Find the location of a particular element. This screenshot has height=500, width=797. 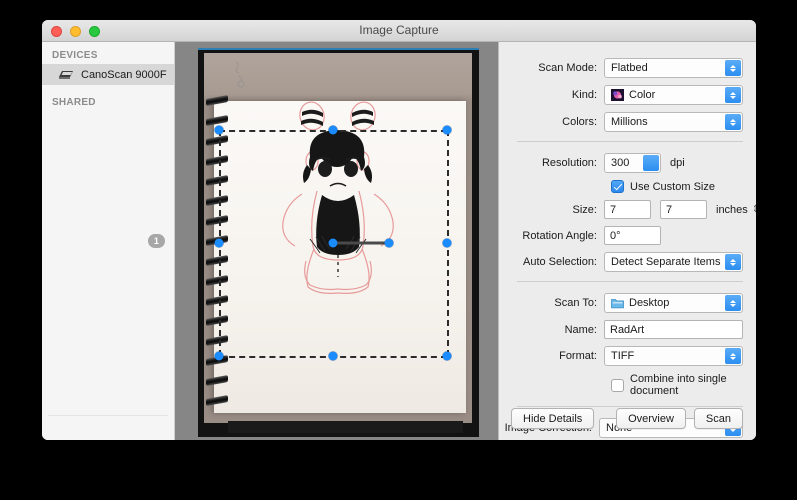

overview-button: Overview is located at coordinates (651, 418).